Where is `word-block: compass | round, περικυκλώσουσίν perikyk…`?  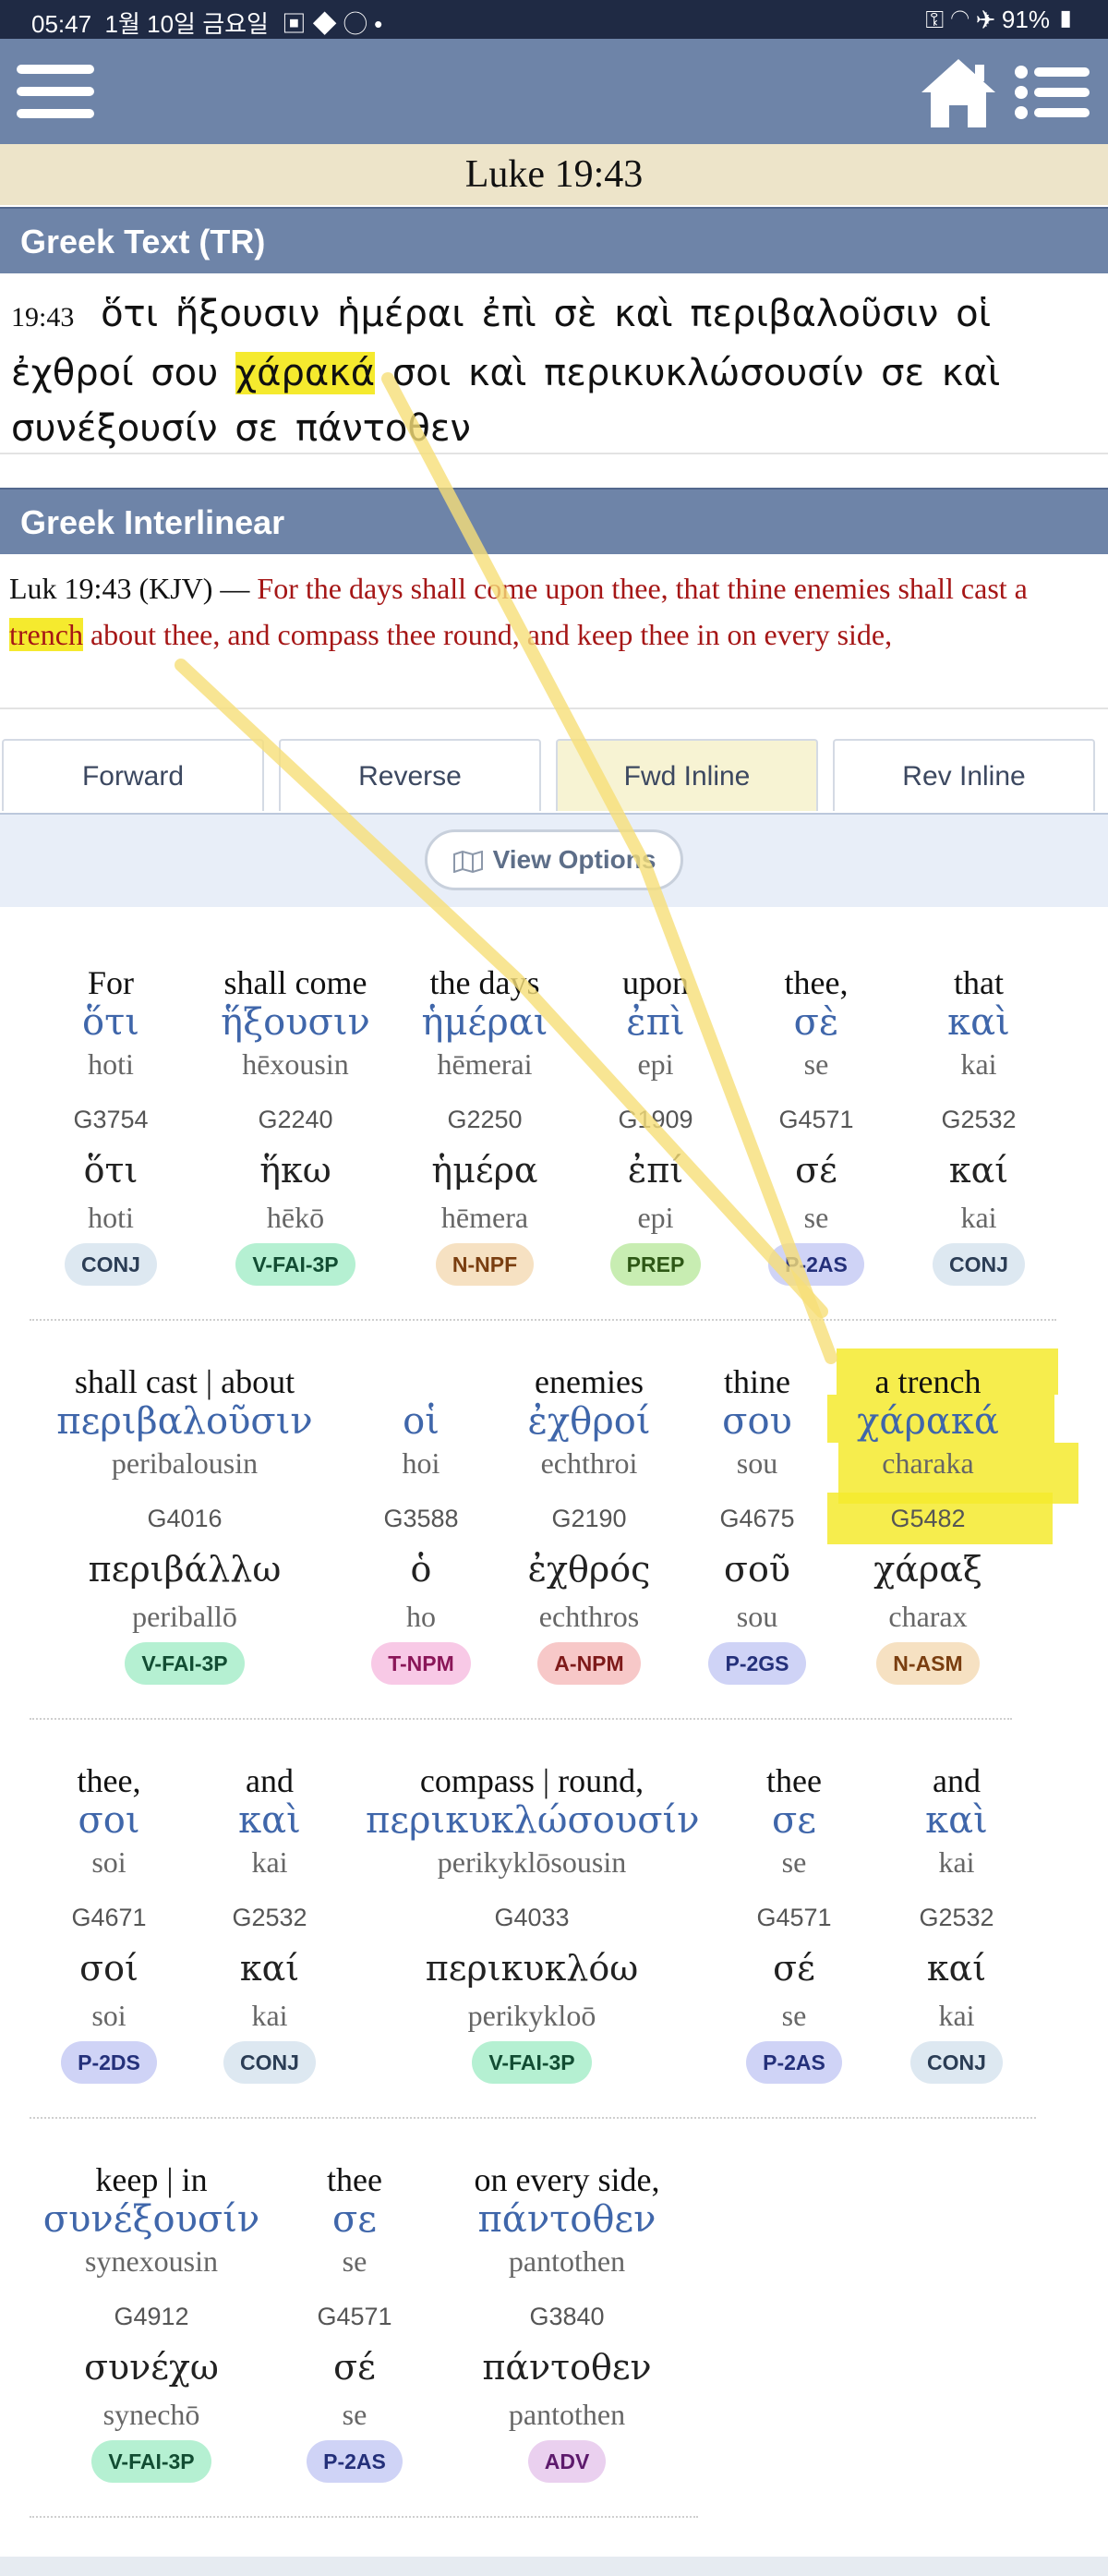 word-block: compass | round, περικυκλώσουσίν perikyk… is located at coordinates (533, 1926).